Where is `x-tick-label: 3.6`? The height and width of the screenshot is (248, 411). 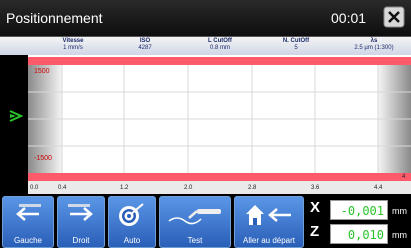 x-tick-label: 3.6 is located at coordinates (315, 188).